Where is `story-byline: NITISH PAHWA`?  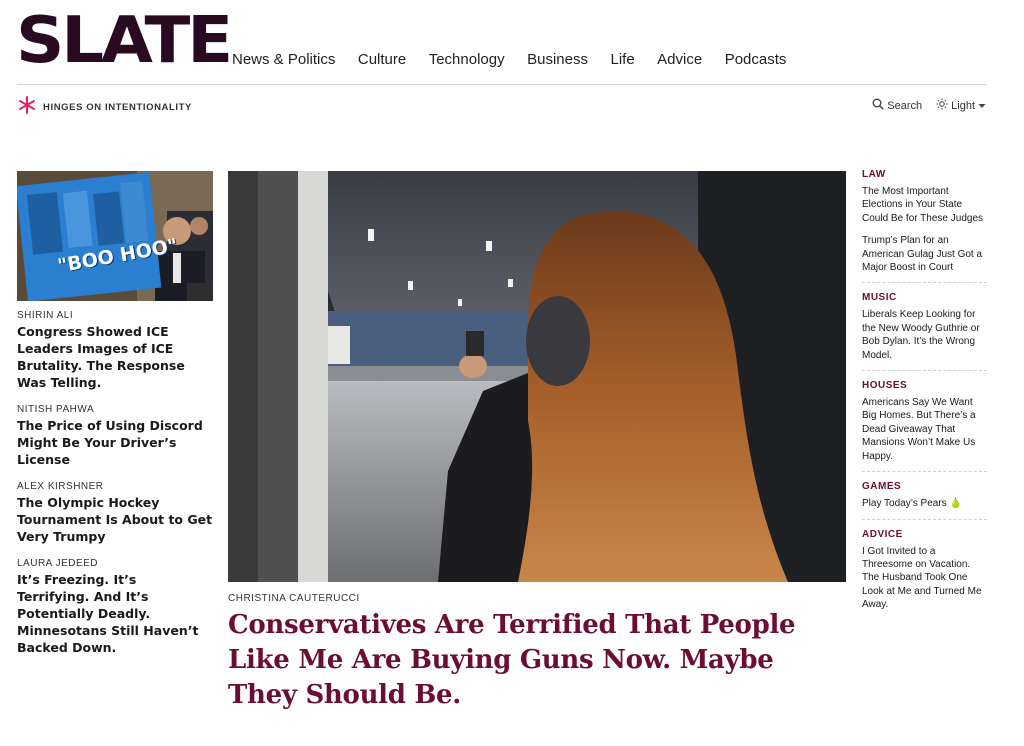
story-byline: NITISH PAHWA is located at coordinates (56, 409).